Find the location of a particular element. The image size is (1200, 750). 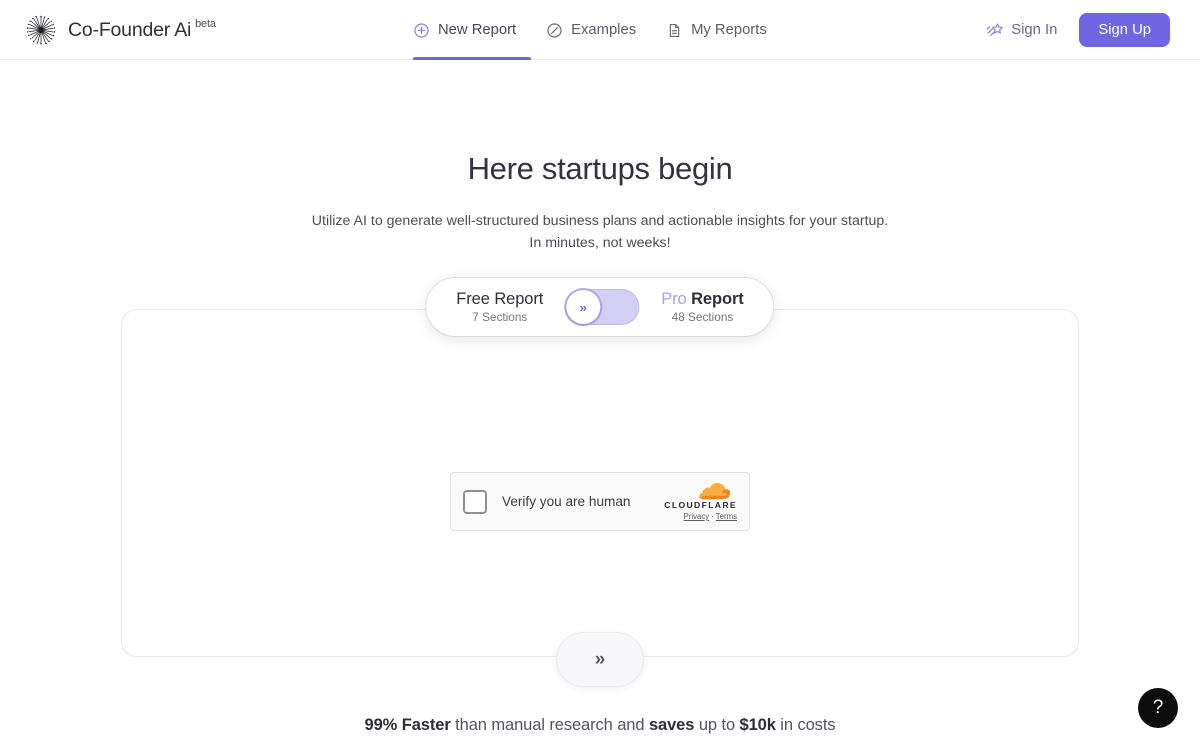

nav-item-examples: Examples is located at coordinates (591, 30).